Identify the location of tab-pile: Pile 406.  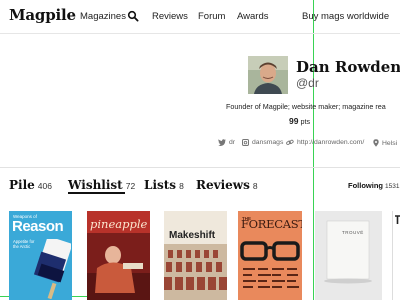
(30, 185).